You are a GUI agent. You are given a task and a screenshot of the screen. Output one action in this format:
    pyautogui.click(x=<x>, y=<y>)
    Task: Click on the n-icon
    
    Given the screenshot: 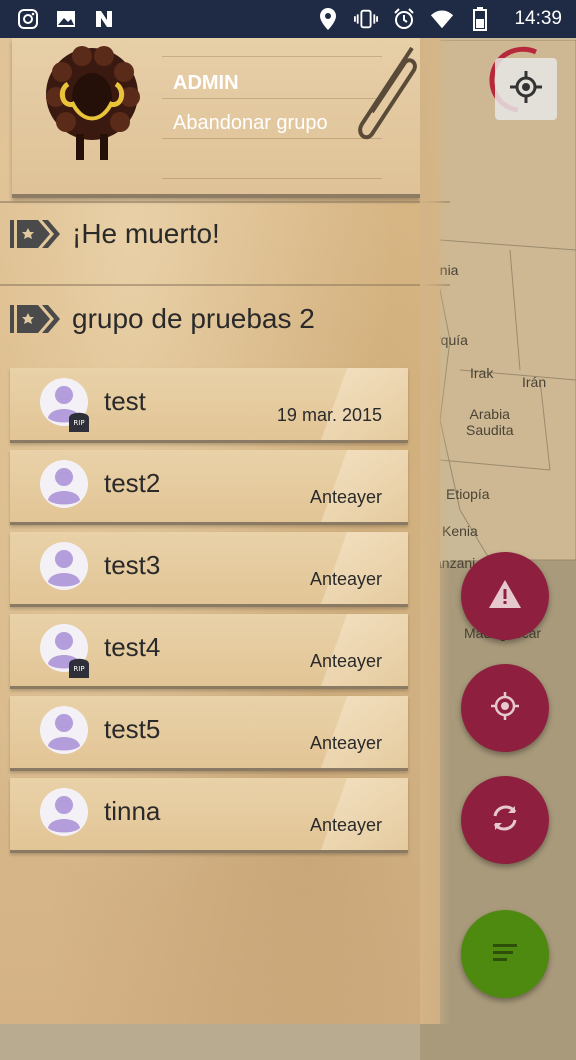 What is the action you would take?
    pyautogui.click(x=104, y=19)
    